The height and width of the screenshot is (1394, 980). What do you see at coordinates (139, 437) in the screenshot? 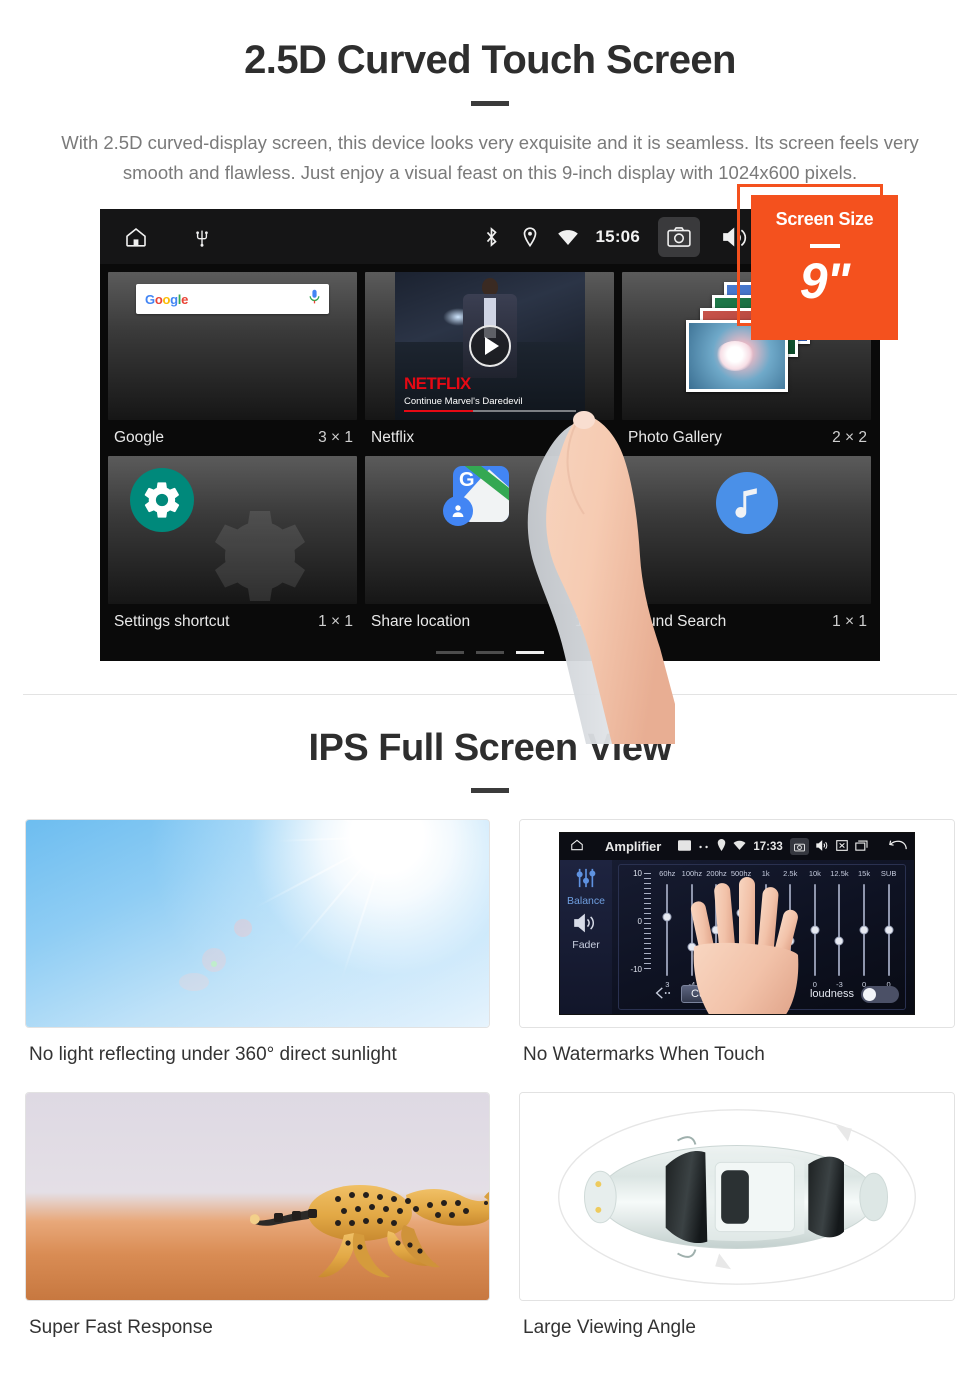
I see `widget-name: Google` at bounding box center [139, 437].